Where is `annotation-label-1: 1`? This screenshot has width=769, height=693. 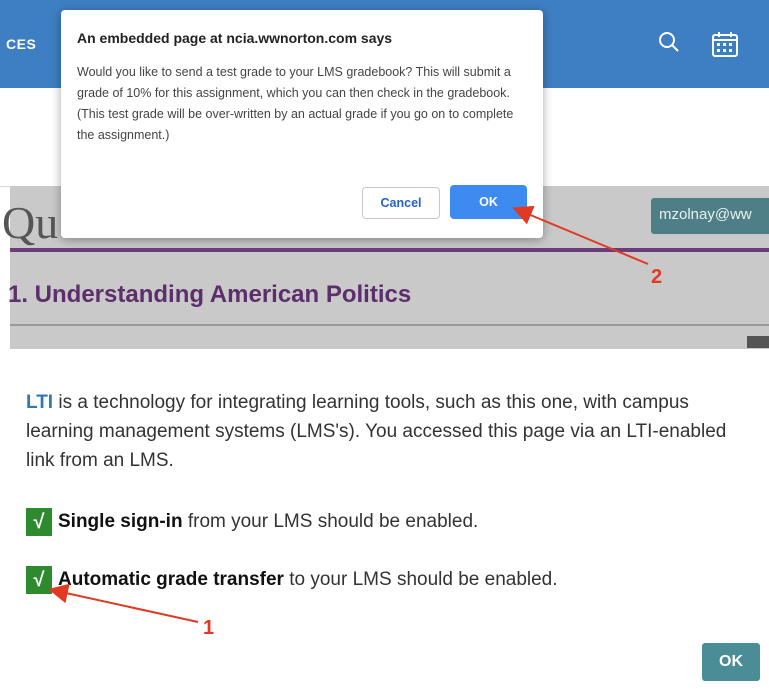 annotation-label-1: 1 is located at coordinates (209, 628).